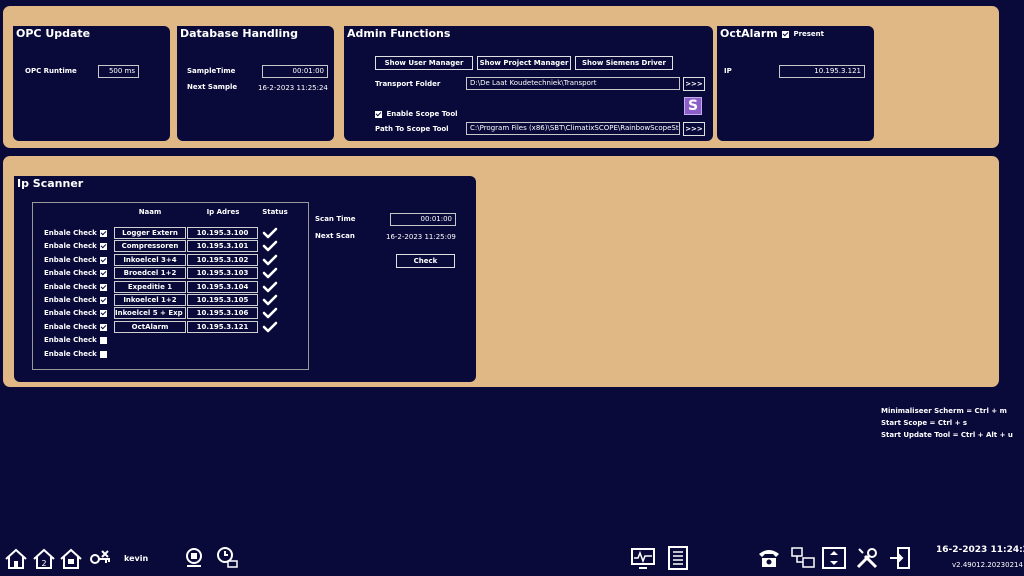 The width and height of the screenshot is (1024, 576). Describe the element at coordinates (900, 558) in the screenshot. I see `exit-door-icon` at that location.